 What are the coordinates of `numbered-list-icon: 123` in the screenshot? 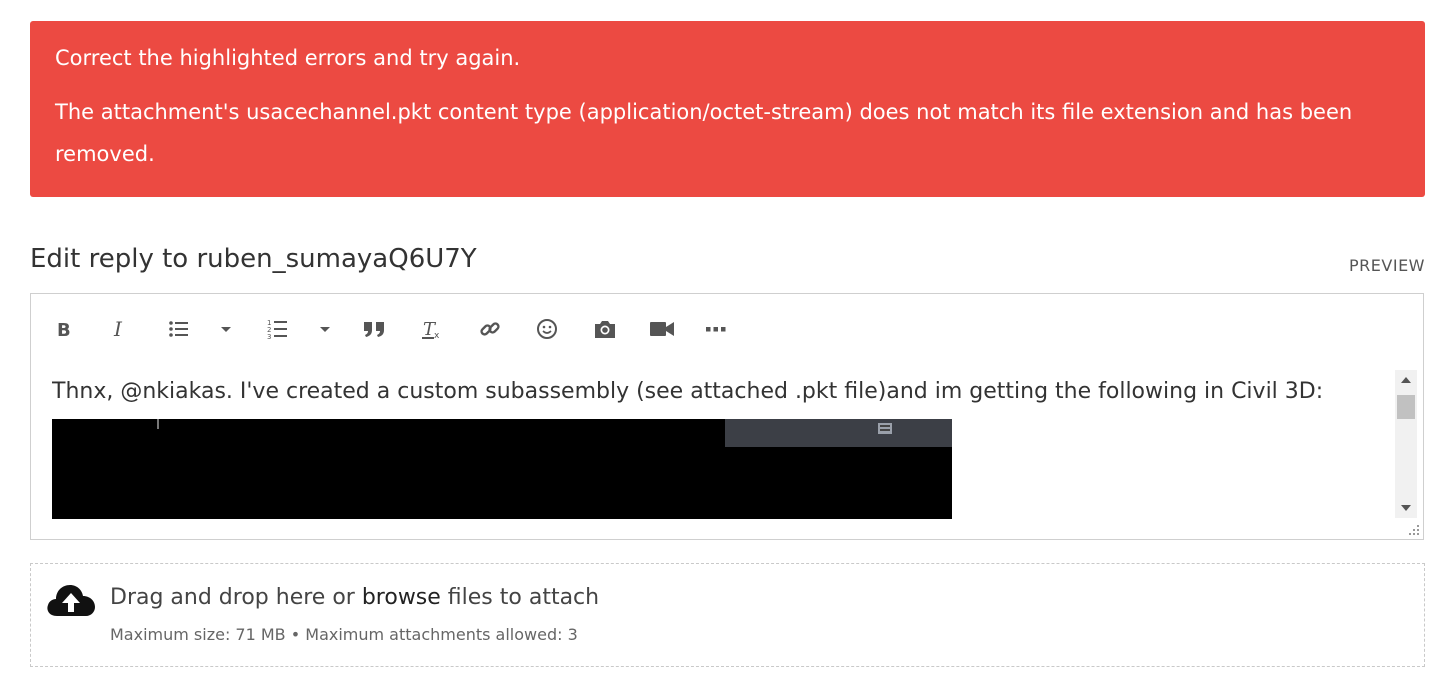 It's located at (278, 329).